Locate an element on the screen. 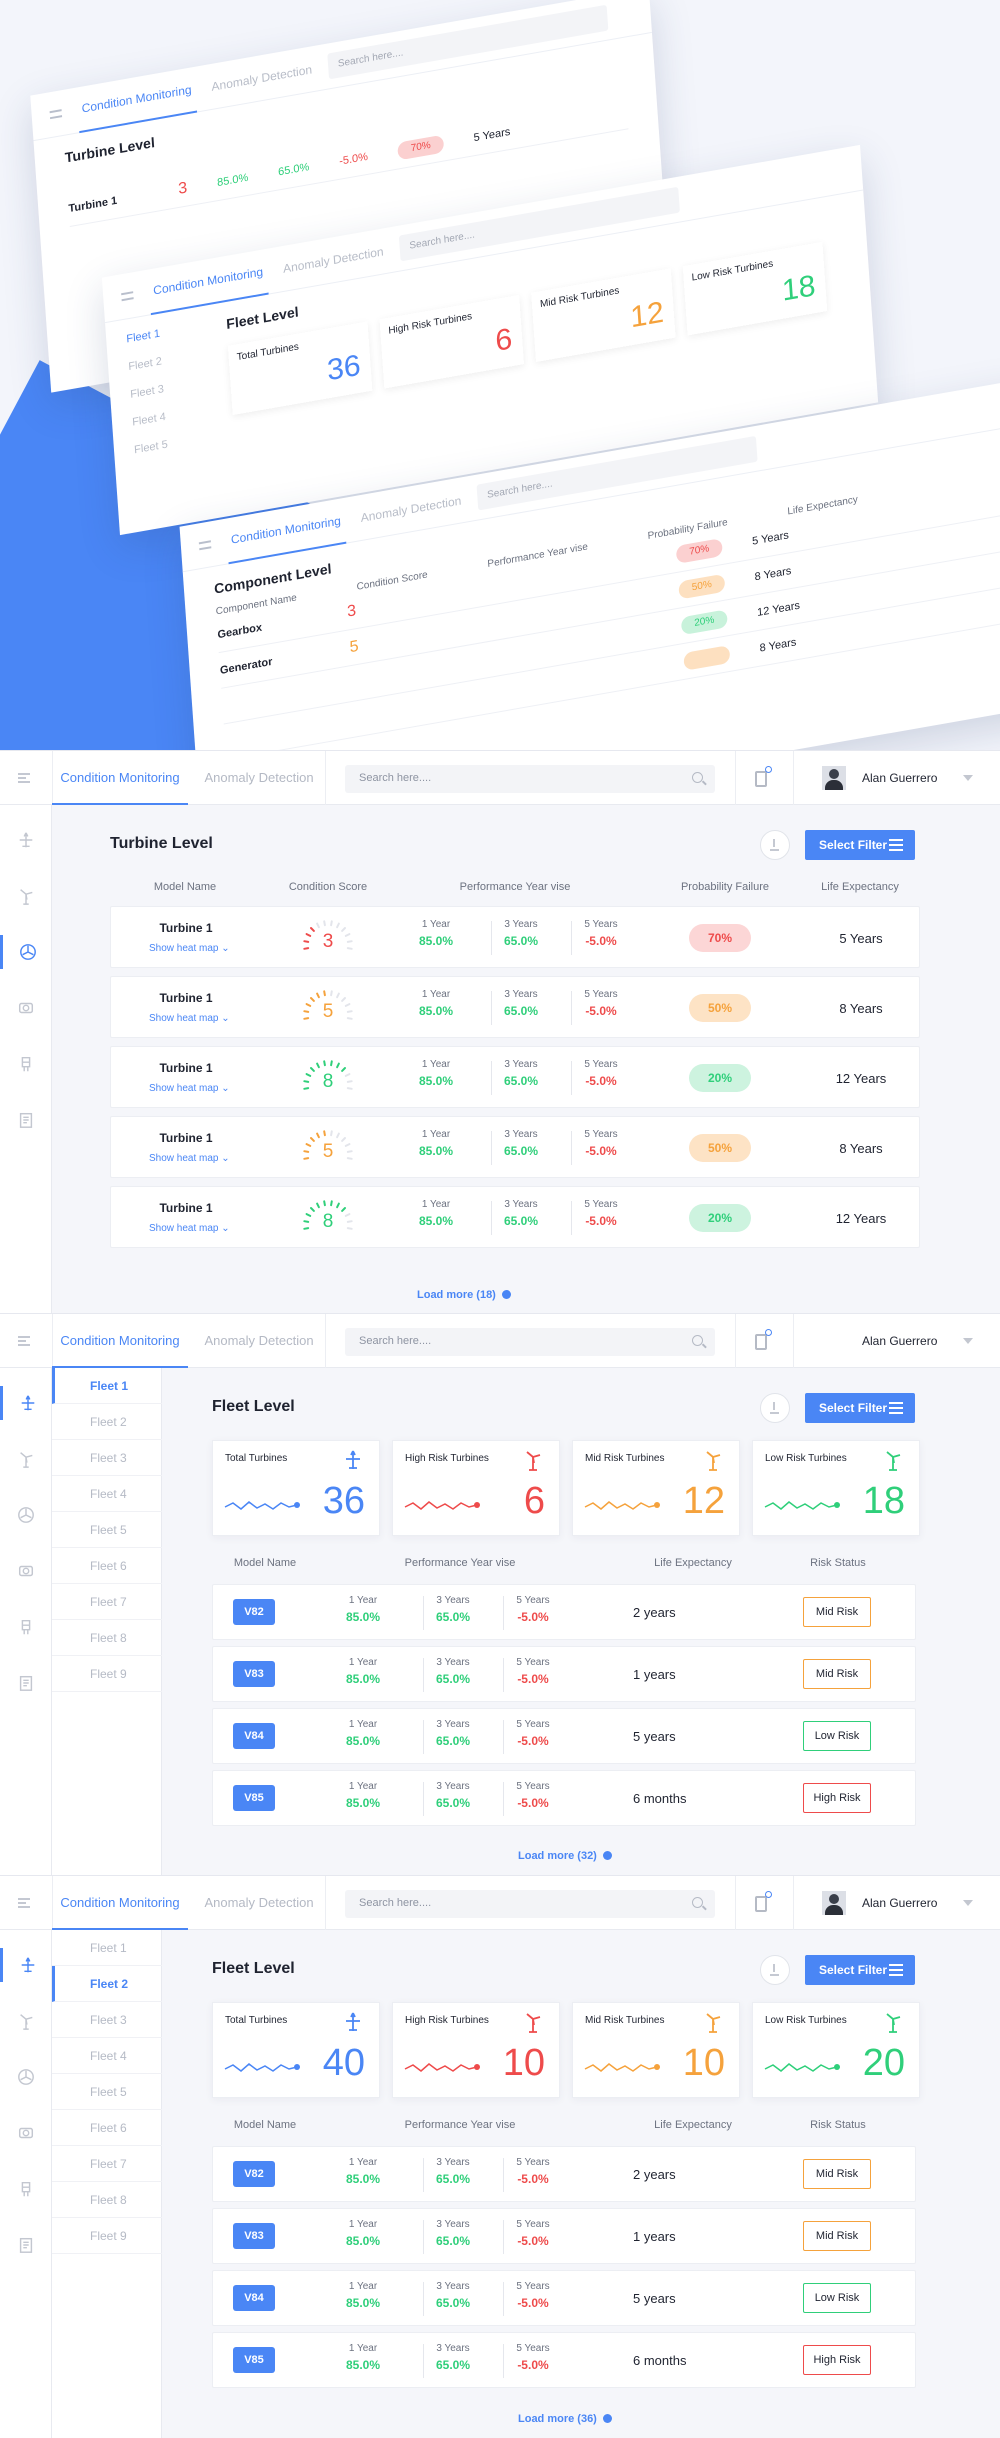 The image size is (1000, 2438). probability-pill: 20% is located at coordinates (720, 1218).